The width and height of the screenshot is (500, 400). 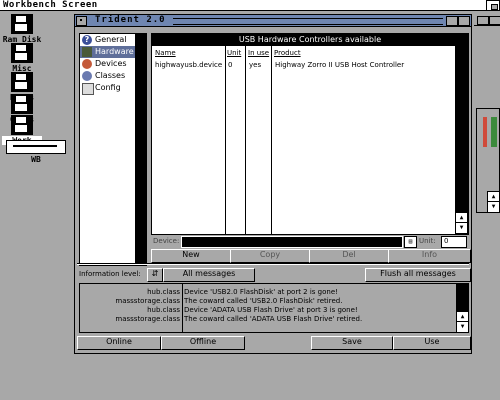 What do you see at coordinates (427, 241) in the screenshot?
I see `unit-label: Unit:` at bounding box center [427, 241].